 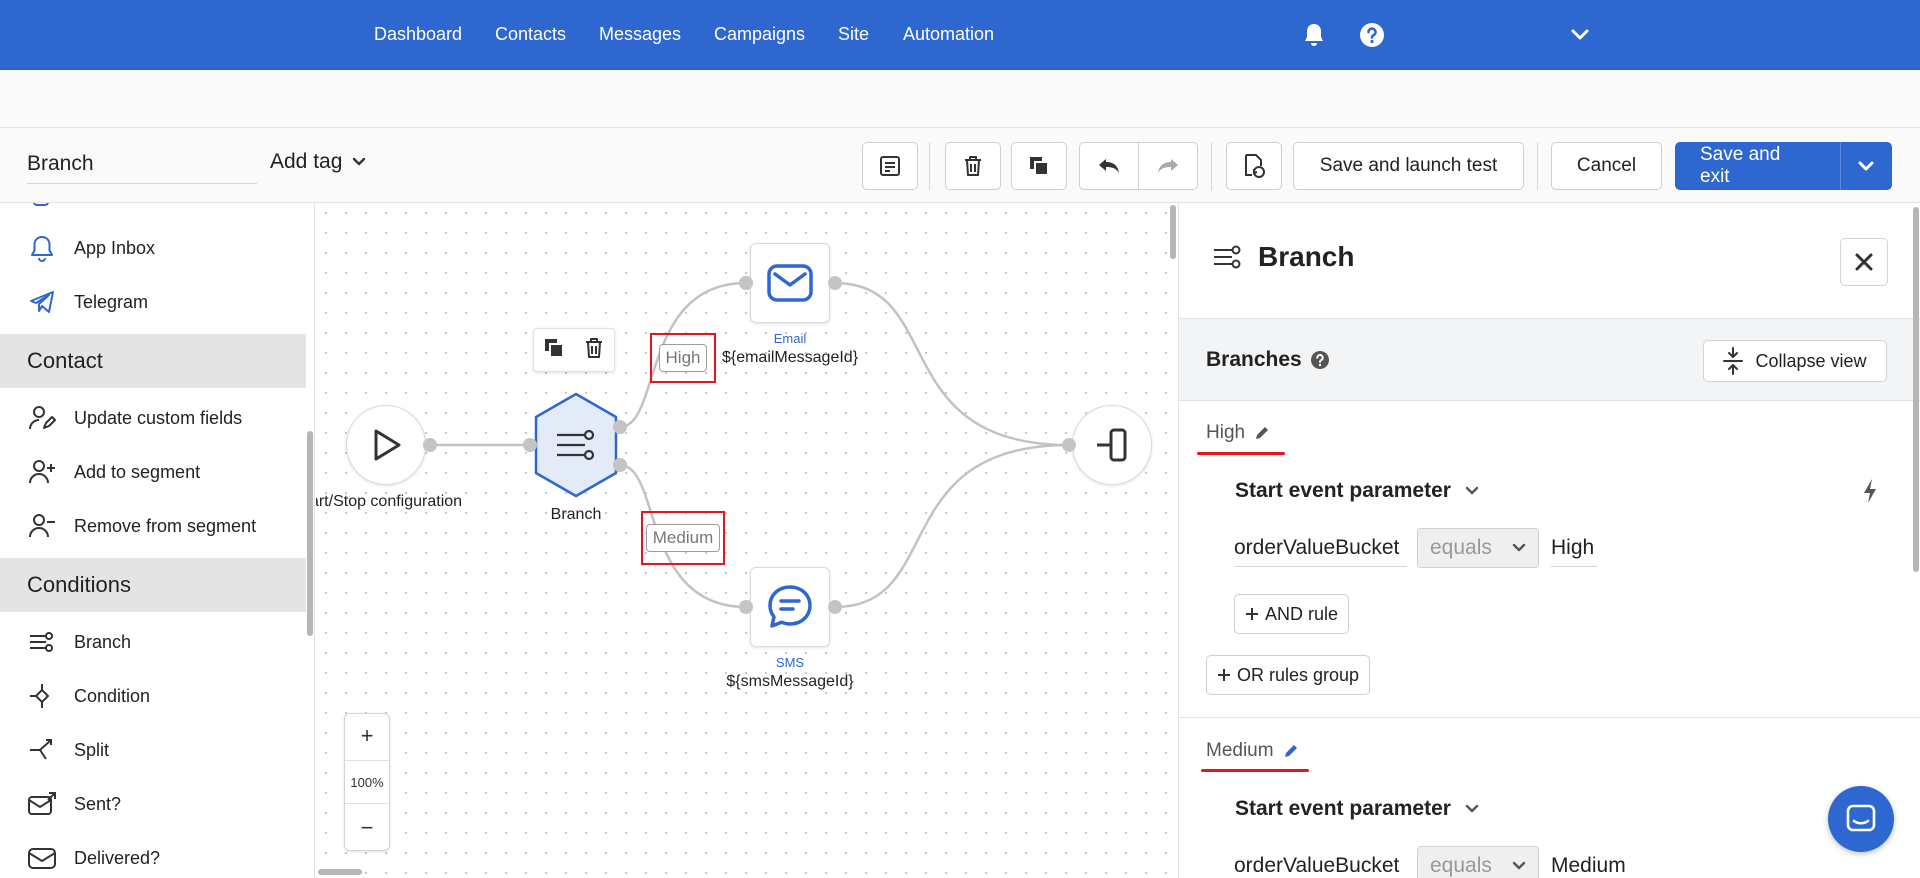 I want to click on note-icon, so click(x=890, y=166).